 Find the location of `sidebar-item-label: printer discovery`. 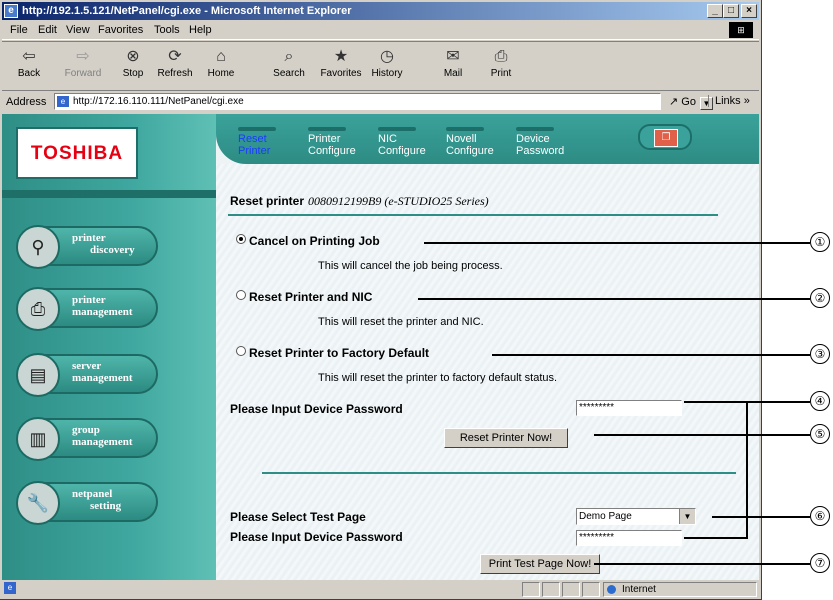

sidebar-item-label: printer discovery is located at coordinates (103, 244).